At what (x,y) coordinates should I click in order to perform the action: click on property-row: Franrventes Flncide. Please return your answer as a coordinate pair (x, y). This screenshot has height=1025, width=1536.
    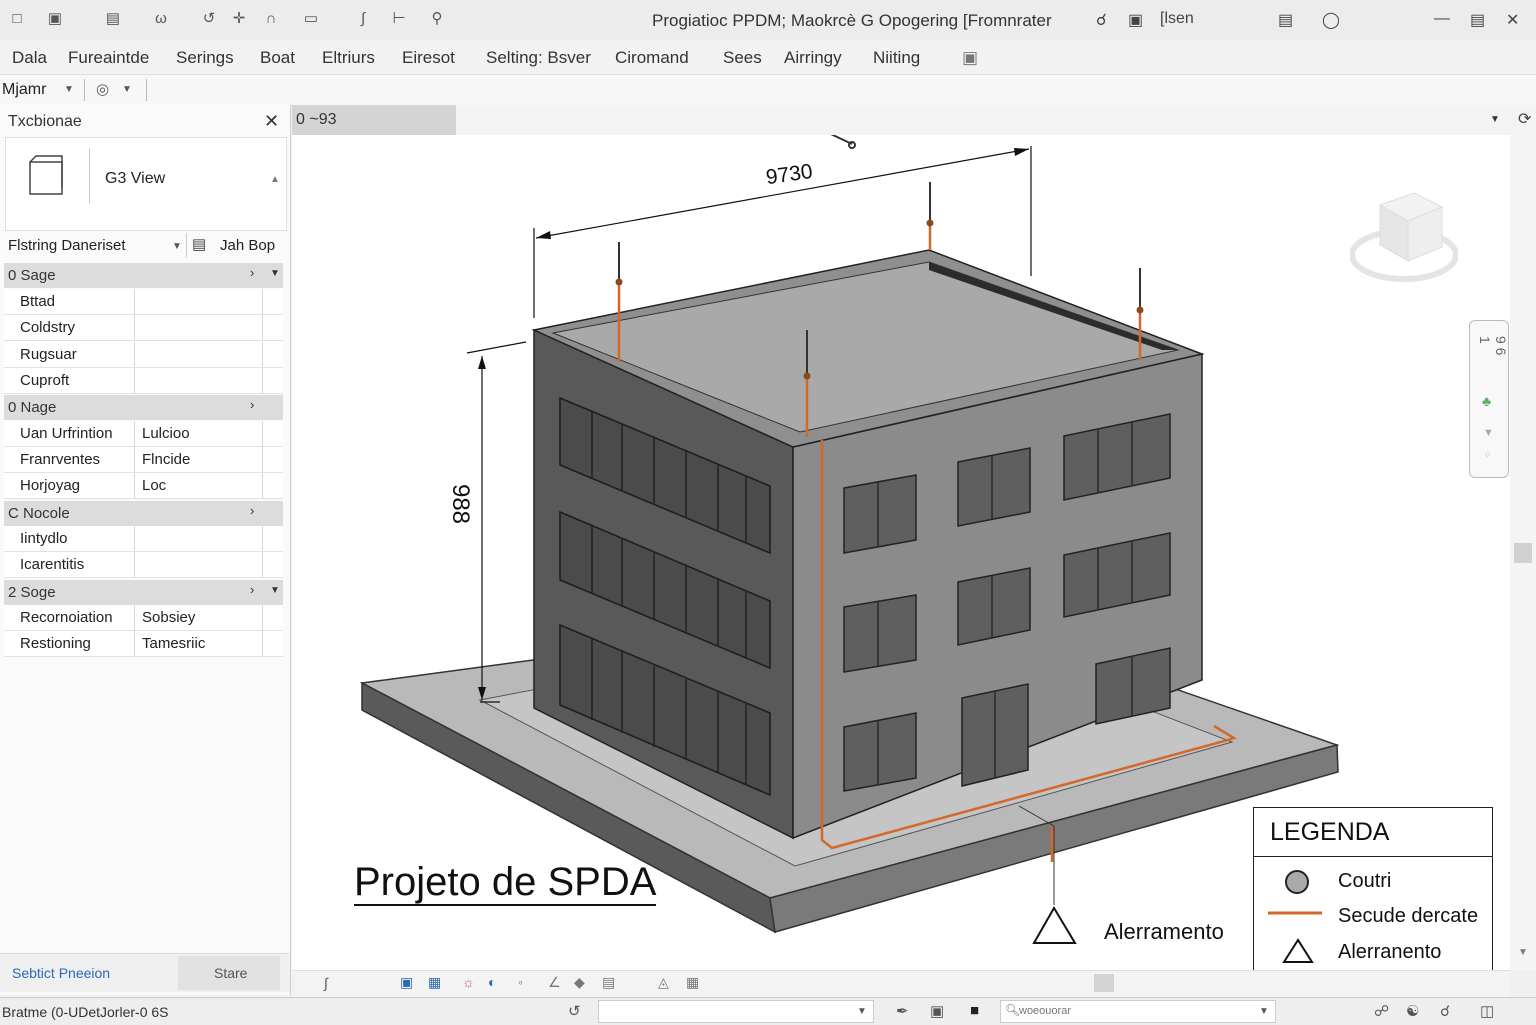
    Looking at the image, I should click on (143, 460).